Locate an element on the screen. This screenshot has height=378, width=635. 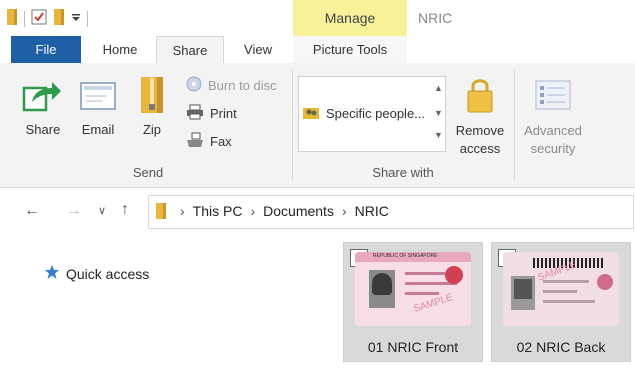
file-tile-nric-back: ✓ SAMPLE 02 NRIC Back is located at coordinates (561, 302).